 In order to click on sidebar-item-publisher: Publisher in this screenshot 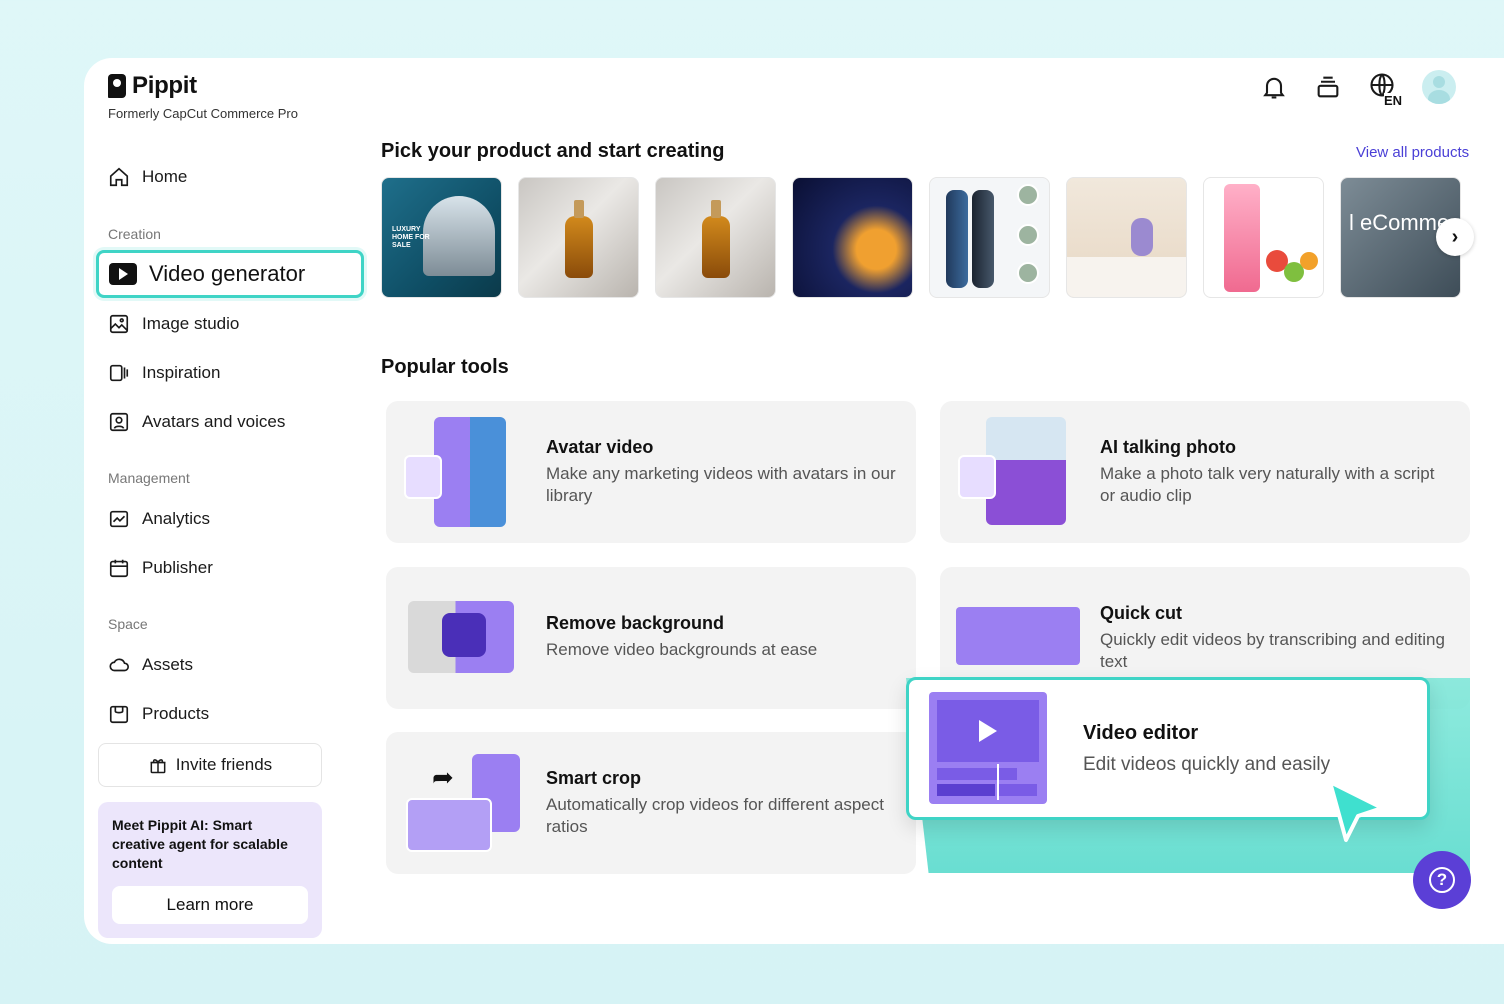, I will do `click(160, 568)`.